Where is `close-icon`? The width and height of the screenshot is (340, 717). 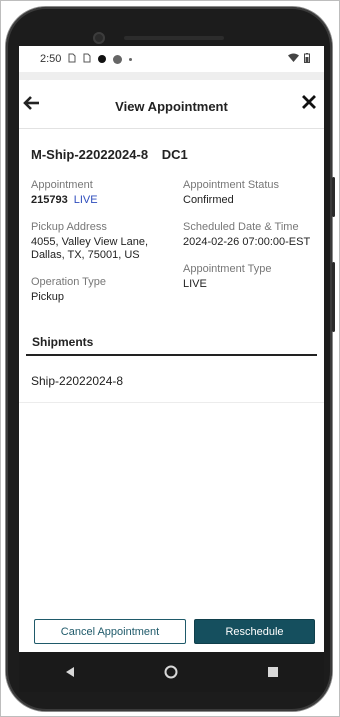
close-icon is located at coordinates (309, 102).